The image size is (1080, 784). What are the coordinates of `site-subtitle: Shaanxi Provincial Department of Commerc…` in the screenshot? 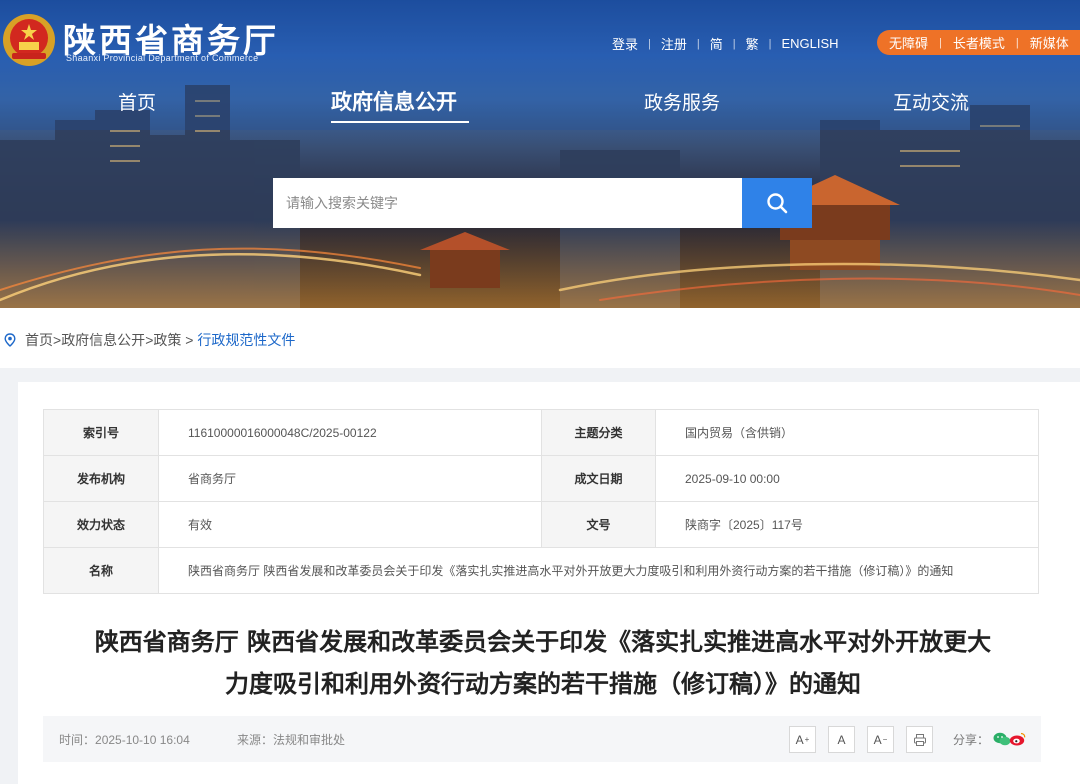 It's located at (162, 58).